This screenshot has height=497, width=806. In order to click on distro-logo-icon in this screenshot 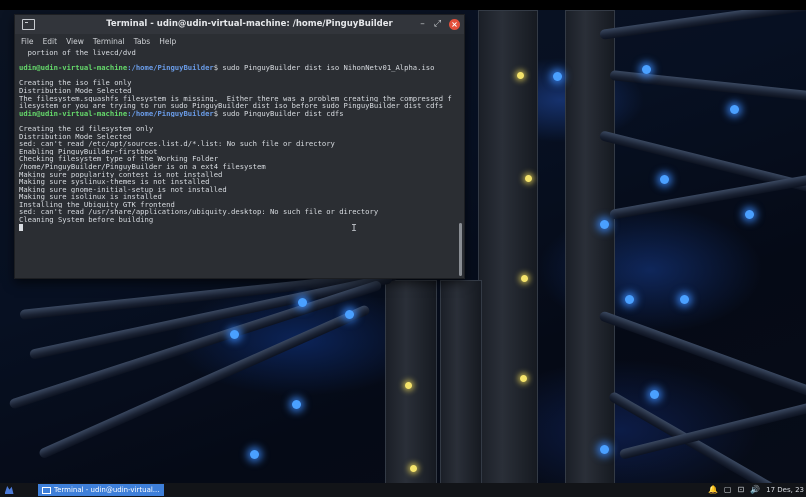, I will do `click(9, 490)`.